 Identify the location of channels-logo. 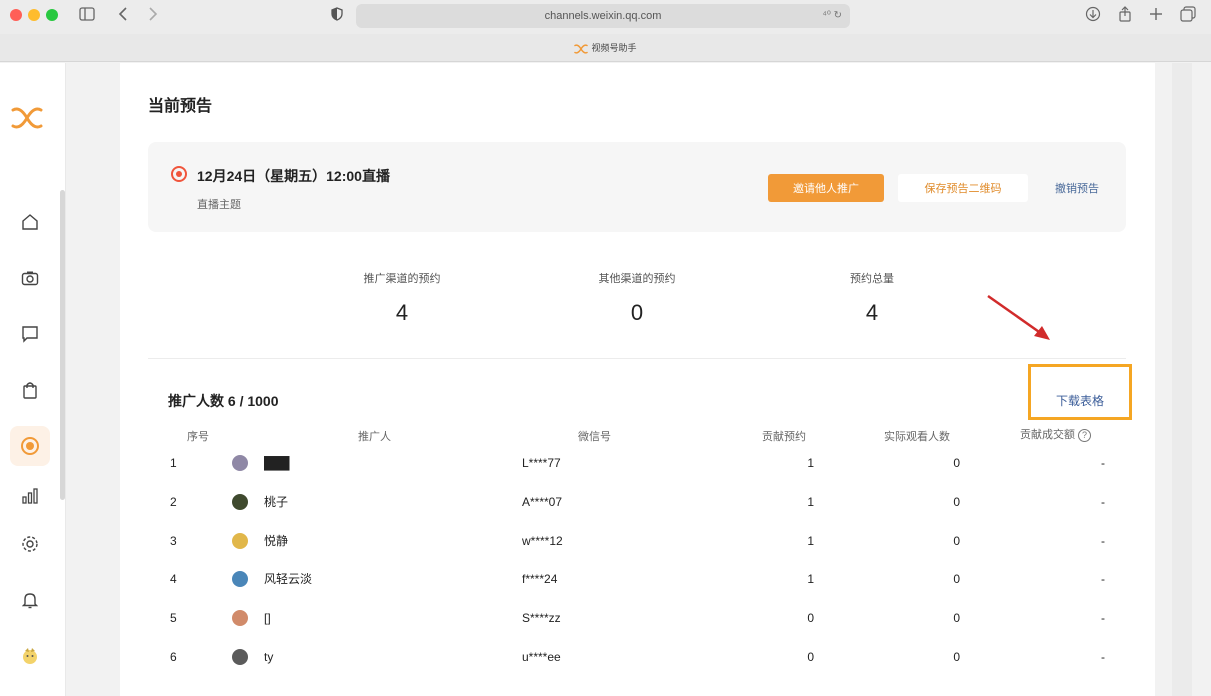
(27, 120).